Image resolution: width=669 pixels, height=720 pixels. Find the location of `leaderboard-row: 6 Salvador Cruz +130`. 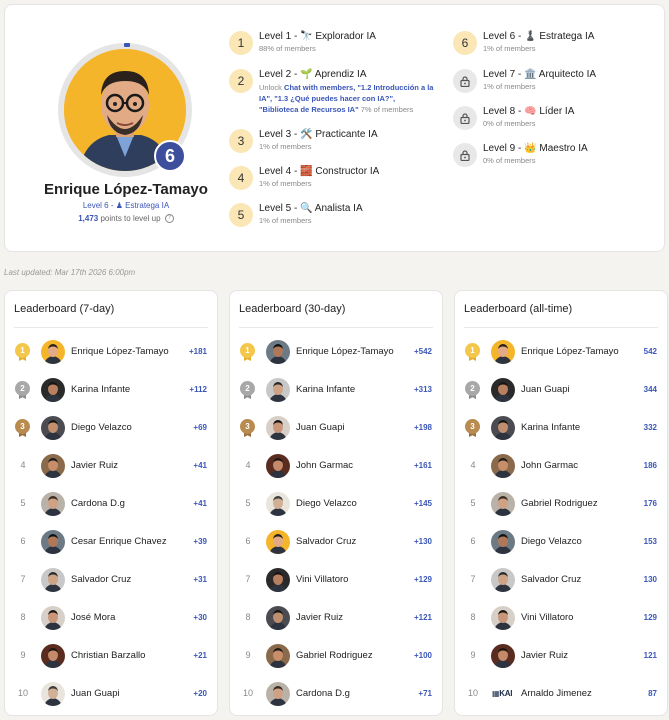

leaderboard-row: 6 Salvador Cruz +130 is located at coordinates (336, 542).